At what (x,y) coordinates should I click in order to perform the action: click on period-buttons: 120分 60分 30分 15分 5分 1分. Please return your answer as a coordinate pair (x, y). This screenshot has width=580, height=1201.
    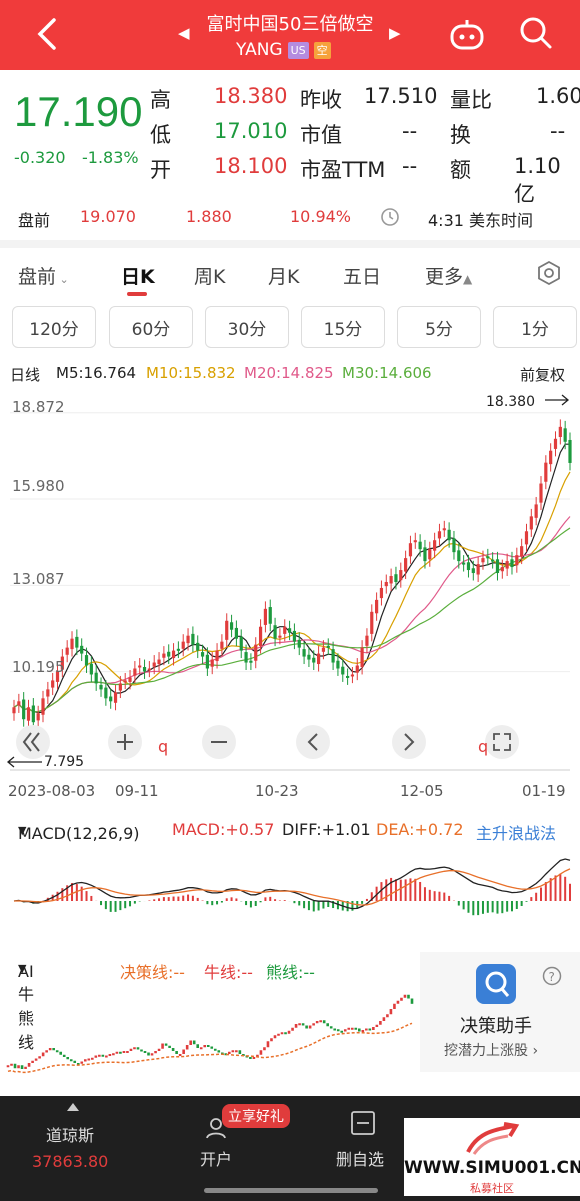
    Looking at the image, I should click on (290, 329).